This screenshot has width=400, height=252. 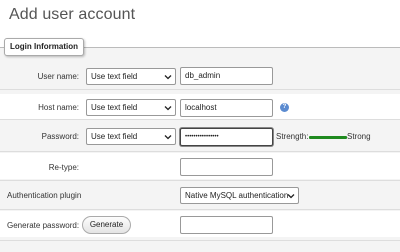 I want to click on auth-plugin-label: Authentication plugin, so click(x=44, y=195).